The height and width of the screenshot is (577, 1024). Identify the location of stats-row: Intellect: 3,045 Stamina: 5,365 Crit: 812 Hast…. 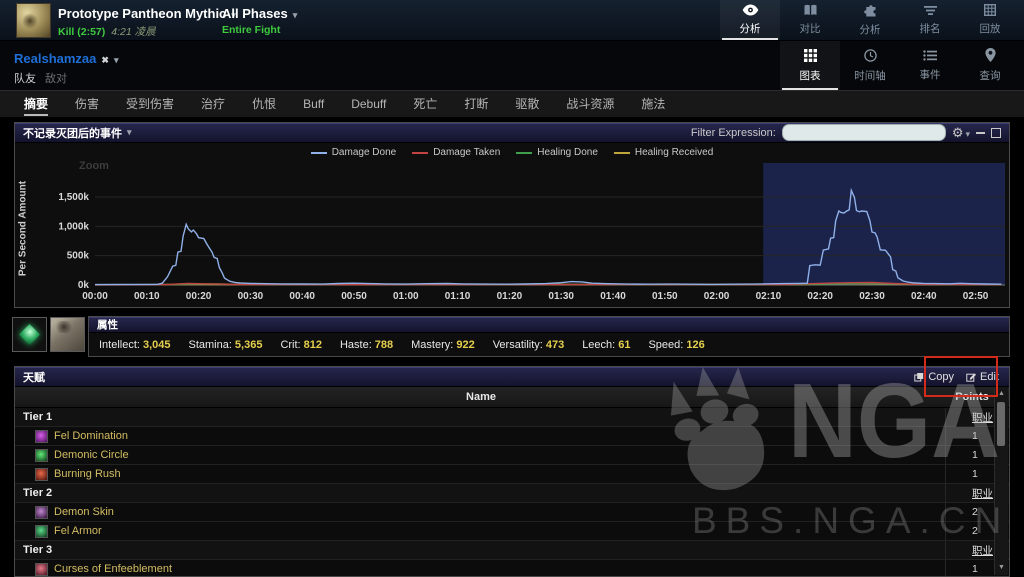
(549, 344).